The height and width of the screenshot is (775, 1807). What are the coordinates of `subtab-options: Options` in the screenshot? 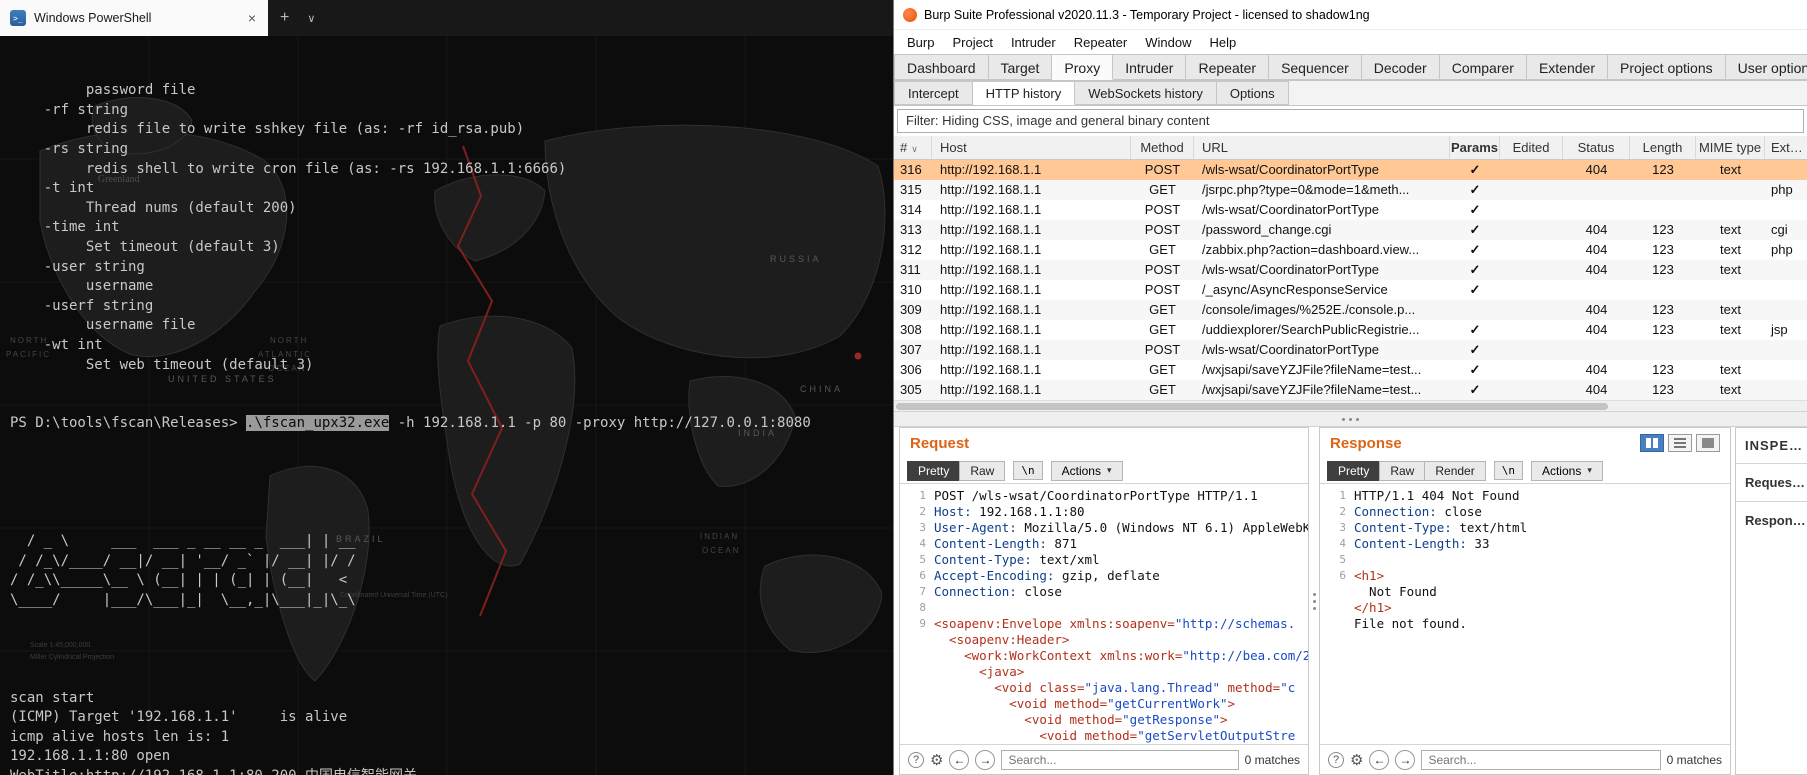 It's located at (1252, 93).